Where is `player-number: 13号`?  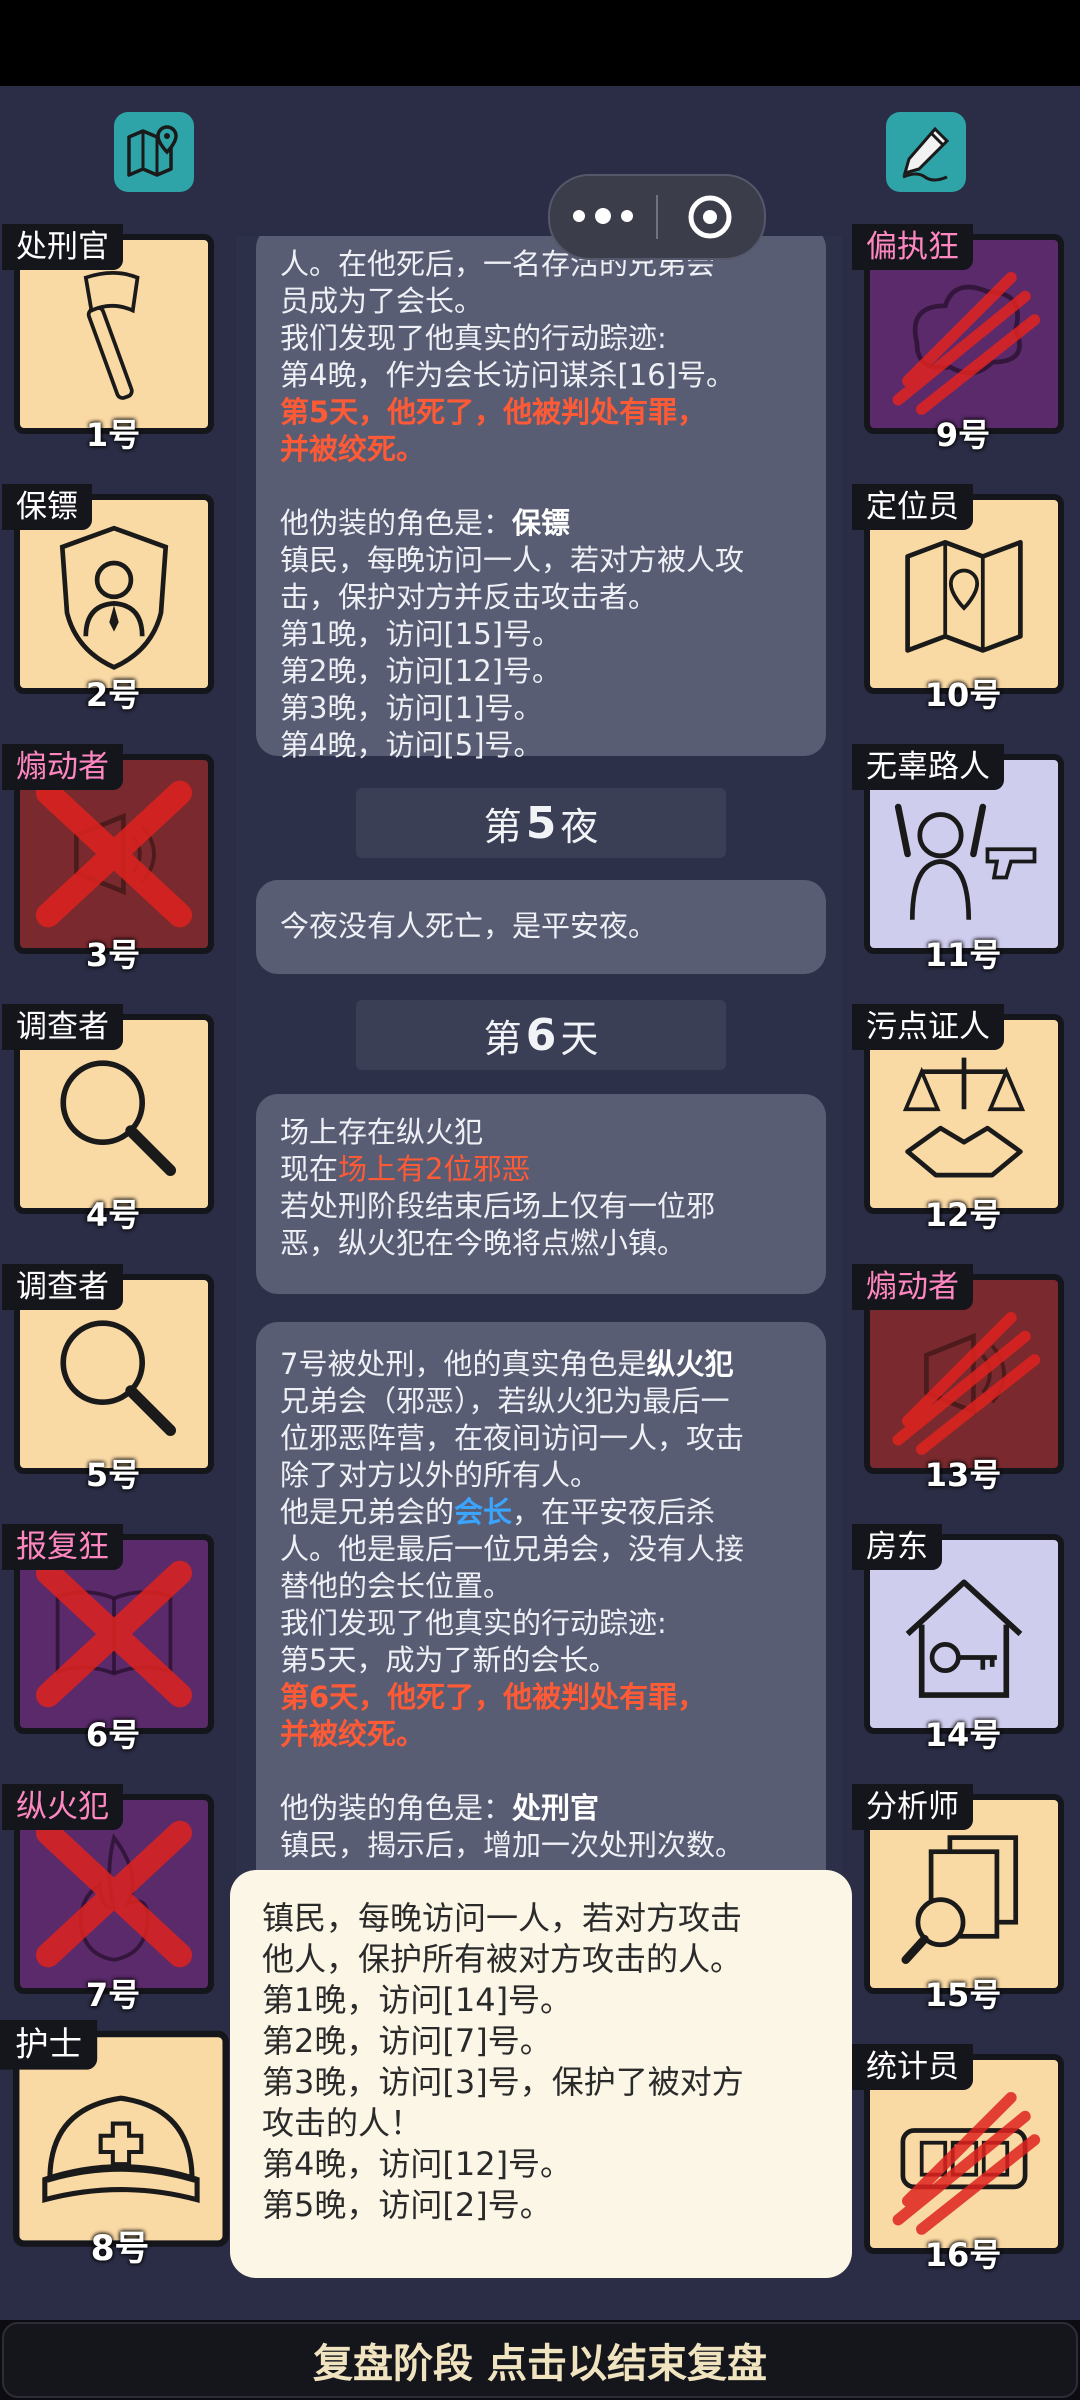
player-number: 13号 is located at coordinates (963, 1475).